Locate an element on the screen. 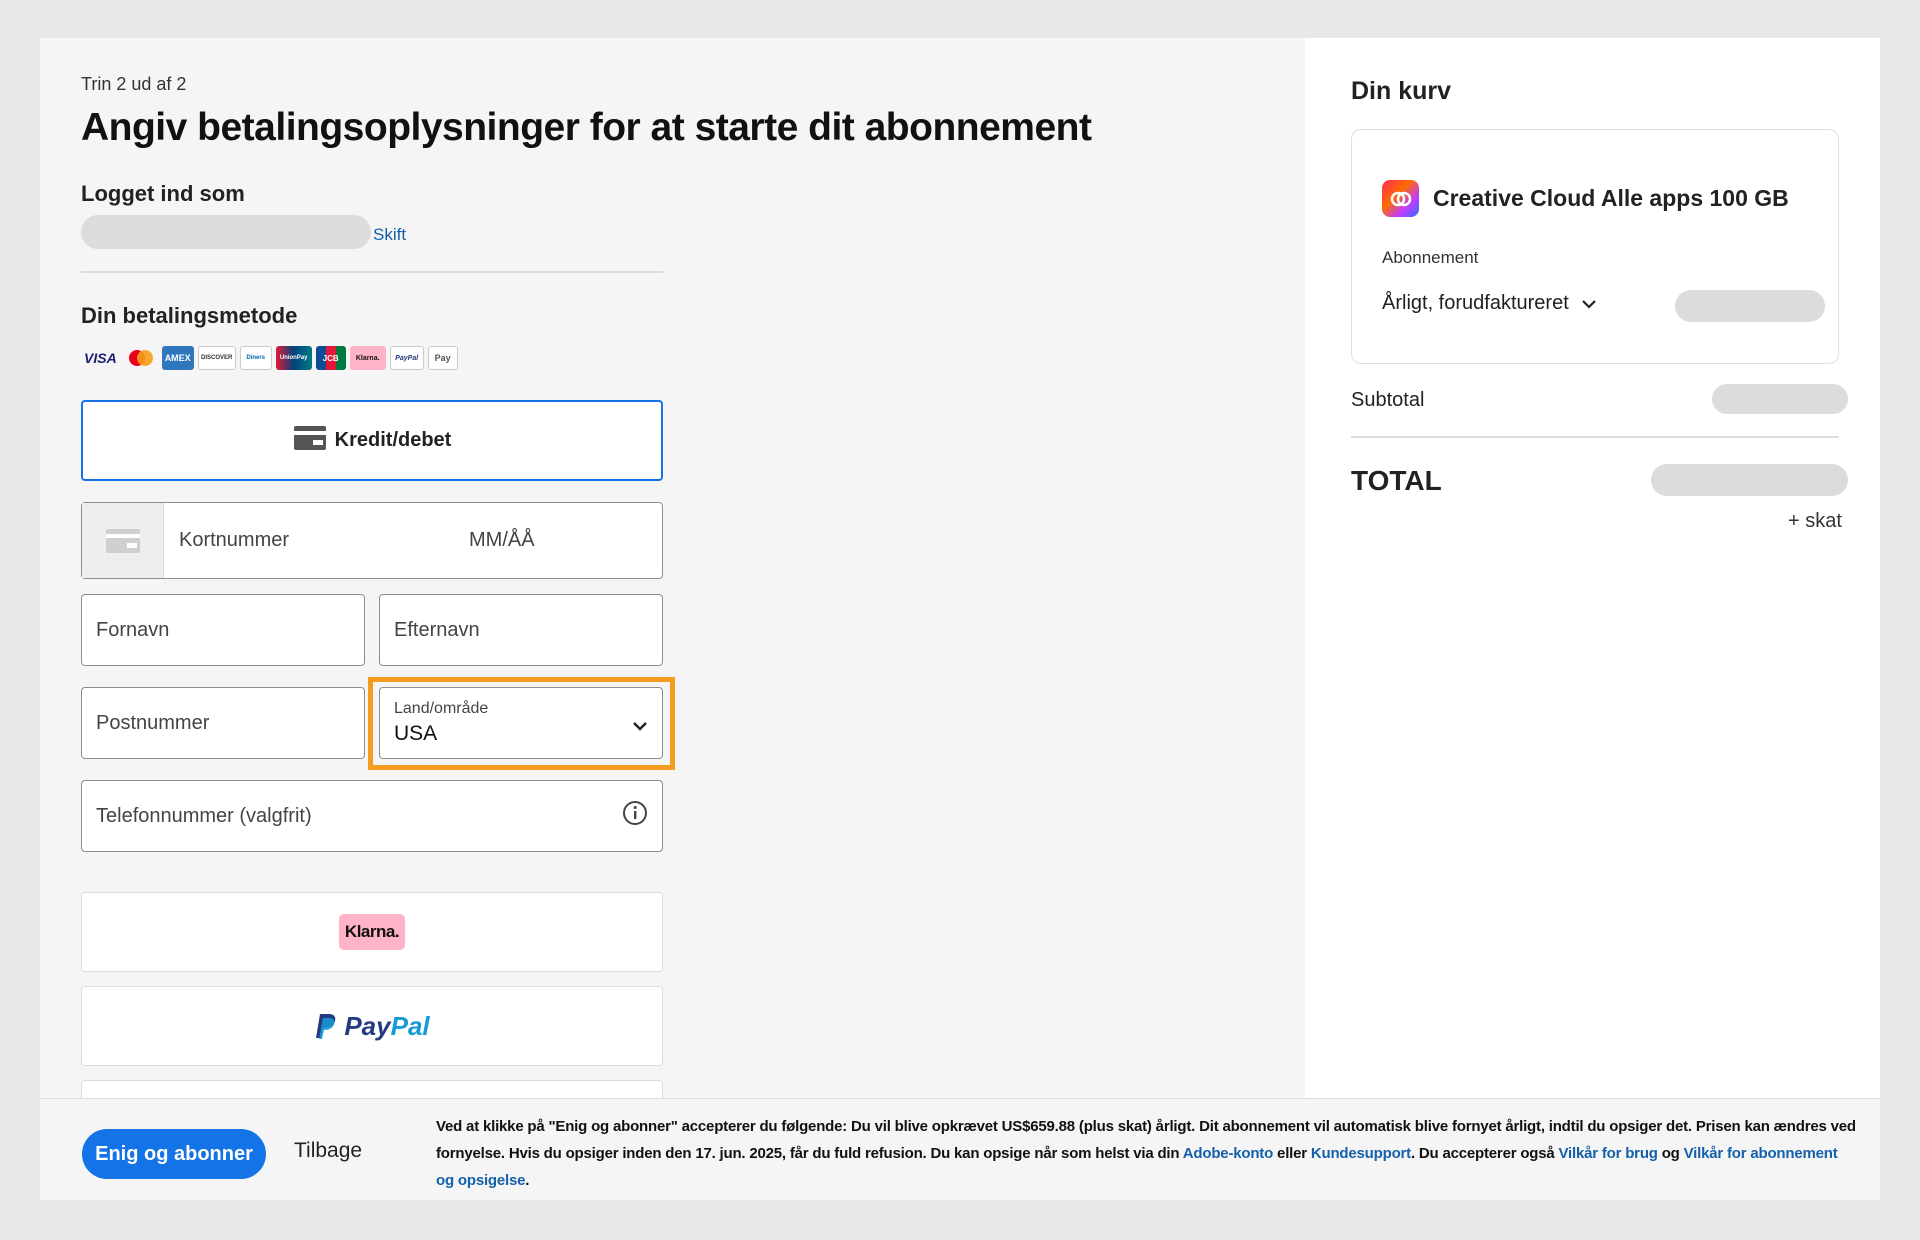 This screenshot has height=1240, width=1920. paypal-logo: PayPal is located at coordinates (406, 358).